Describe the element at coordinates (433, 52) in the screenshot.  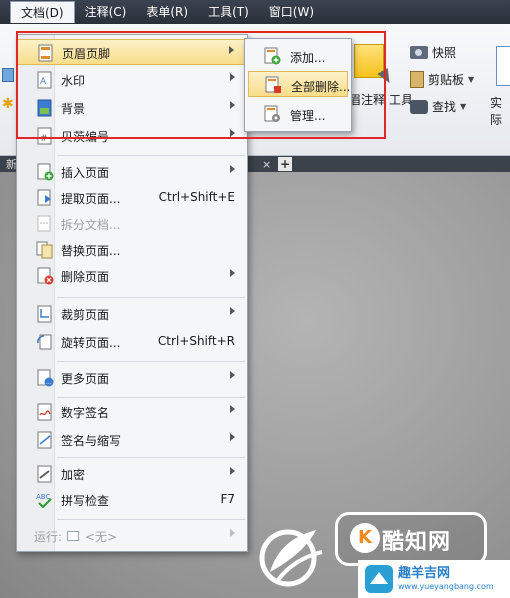
I see `snapshot-button: 快照` at that location.